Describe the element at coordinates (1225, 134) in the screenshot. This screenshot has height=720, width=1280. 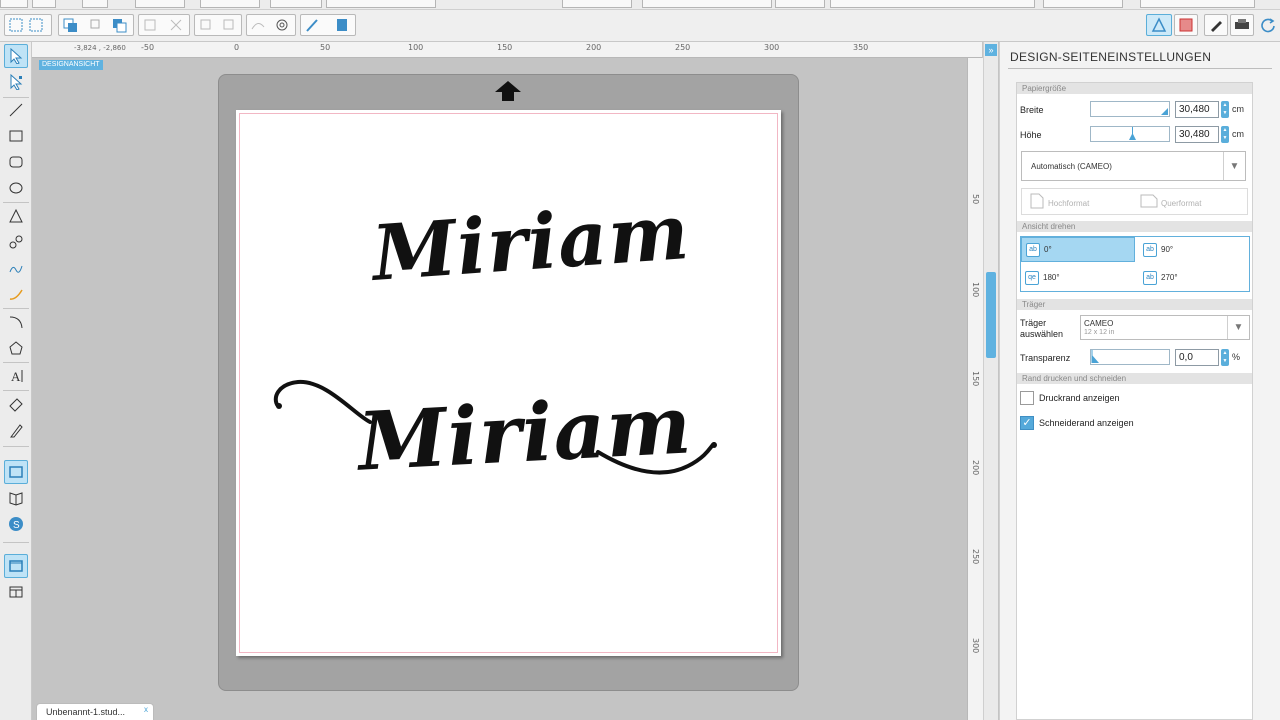
I see `height-stepper: ▲ ▼` at that location.